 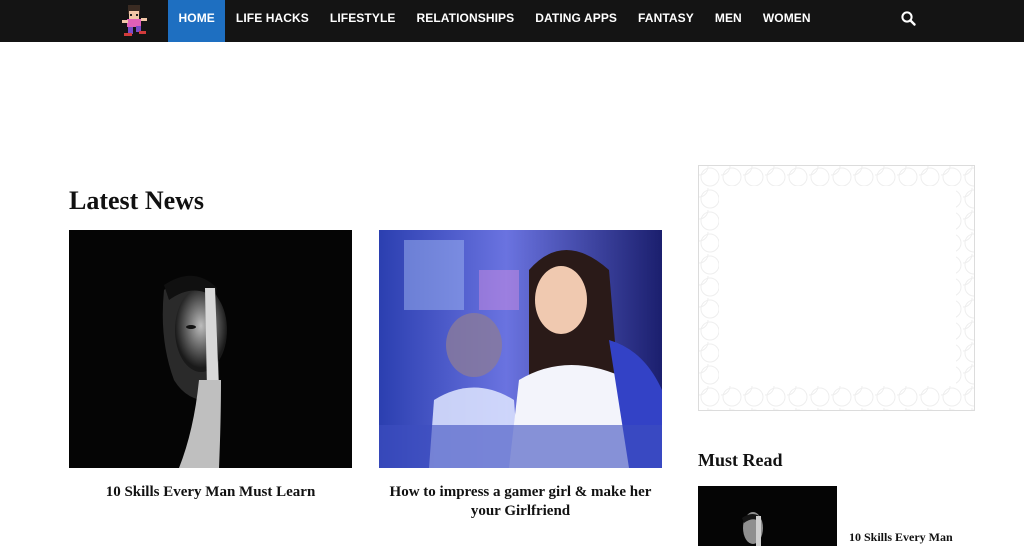 What do you see at coordinates (210, 492) in the screenshot?
I see `article-title-skills: 10 Skills Every Man Must Learn` at bounding box center [210, 492].